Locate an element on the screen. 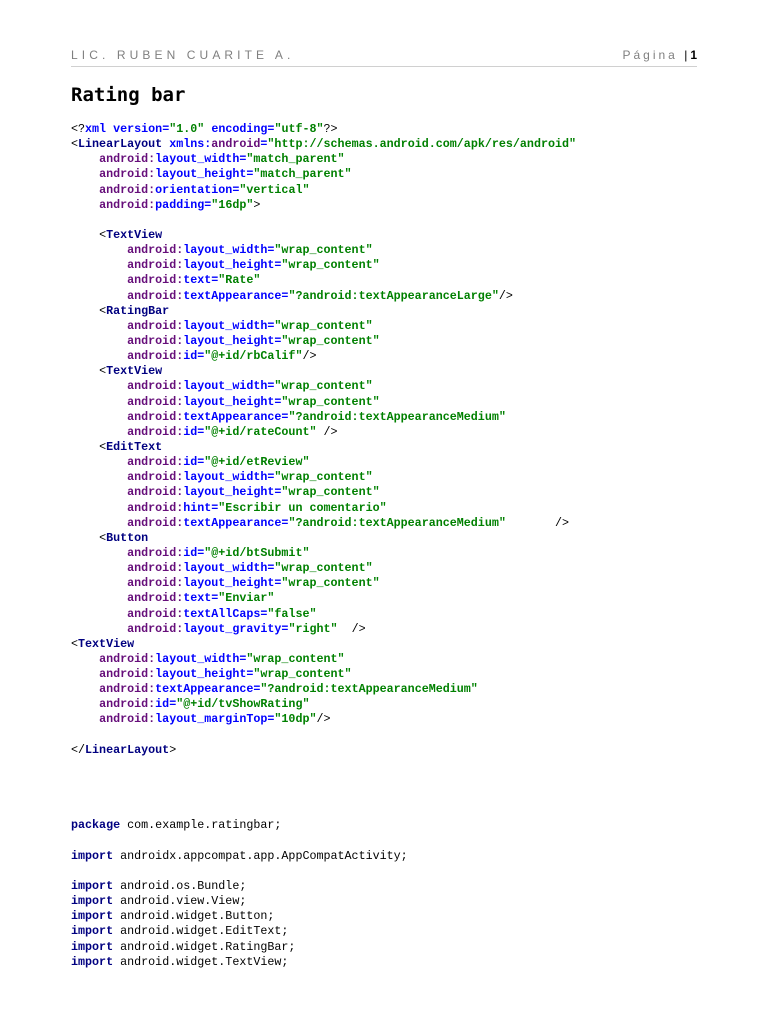 The width and height of the screenshot is (768, 1024). code-attr: id is located at coordinates (162, 704).